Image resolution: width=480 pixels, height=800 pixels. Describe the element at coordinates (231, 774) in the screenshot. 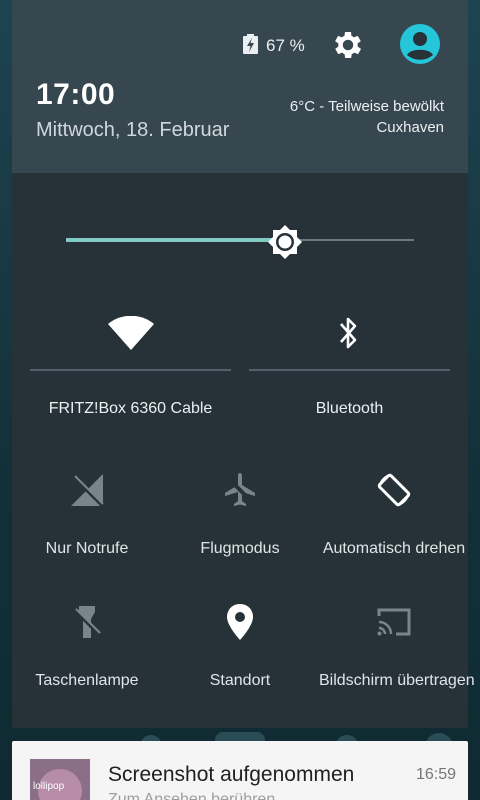

I see `notification-title: Screenshot aufgenommen` at that location.